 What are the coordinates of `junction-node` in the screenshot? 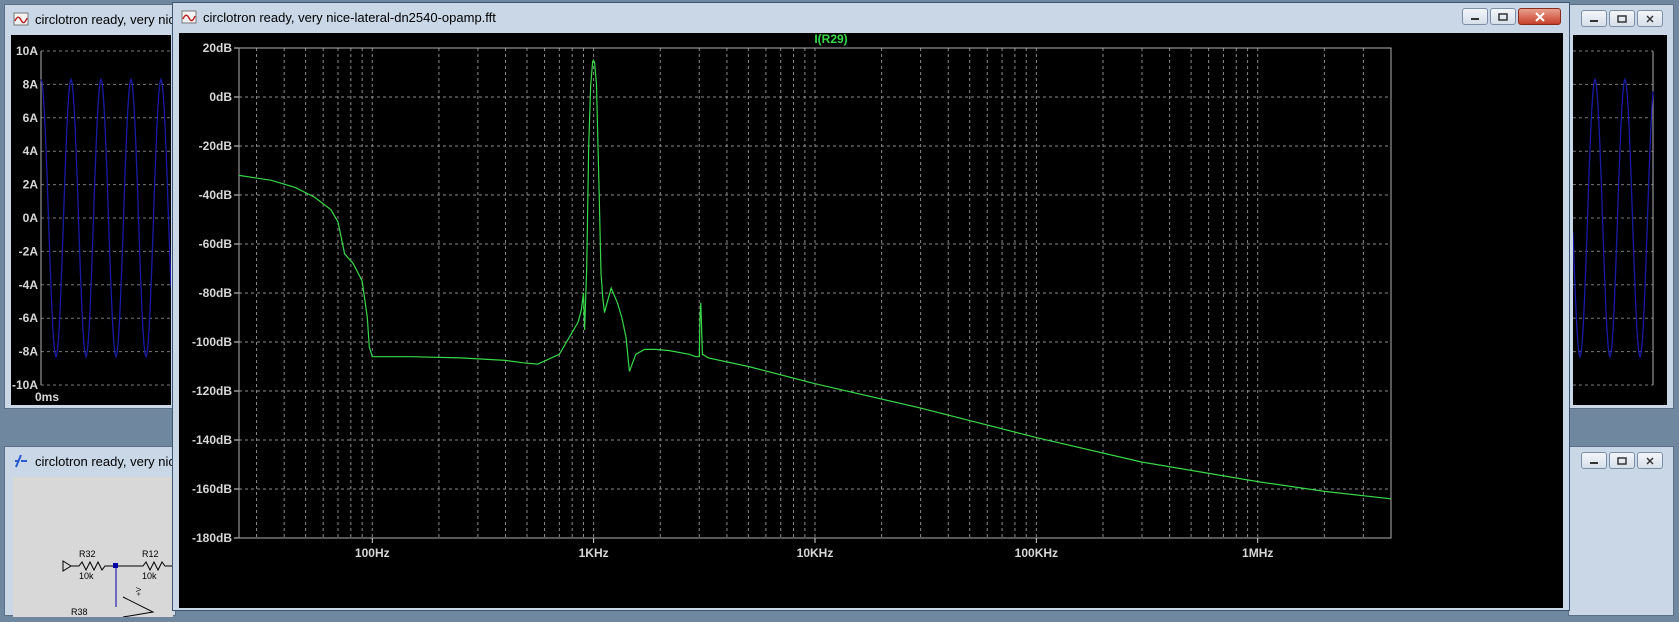 It's located at (115, 565).